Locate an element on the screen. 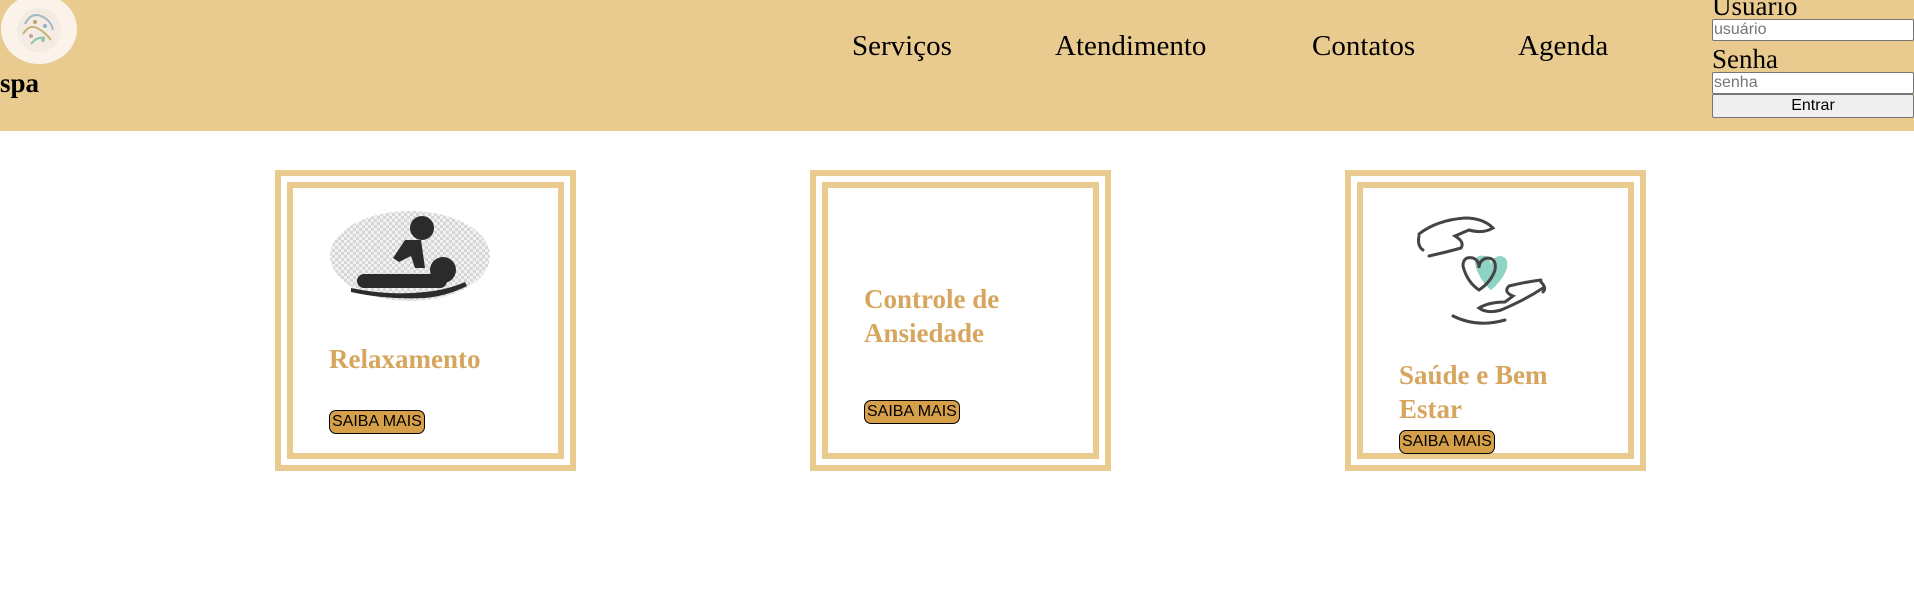 The height and width of the screenshot is (608, 1914). massage-icon is located at coordinates (410, 258).